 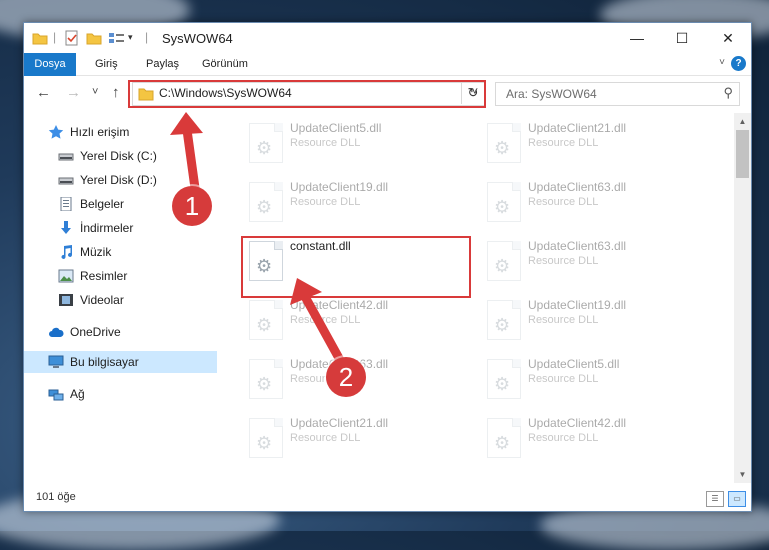 What do you see at coordinates (107, 228) in the screenshot?
I see `sidebar-item-label: İndirmeler` at bounding box center [107, 228].